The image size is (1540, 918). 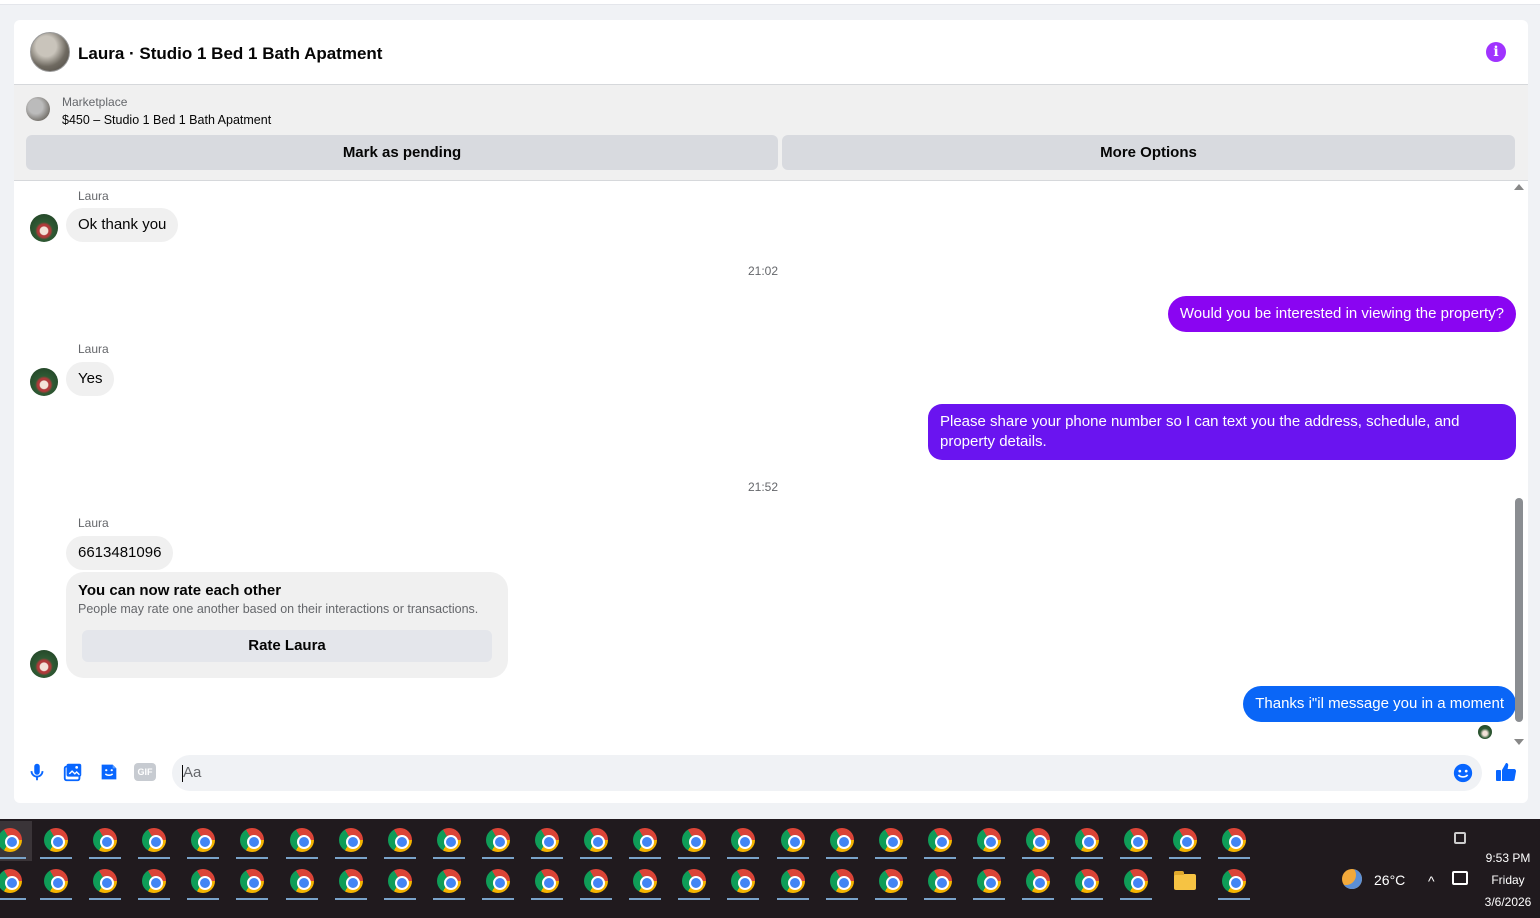 What do you see at coordinates (120, 553) in the screenshot?
I see `incoming-message: 6613481096` at bounding box center [120, 553].